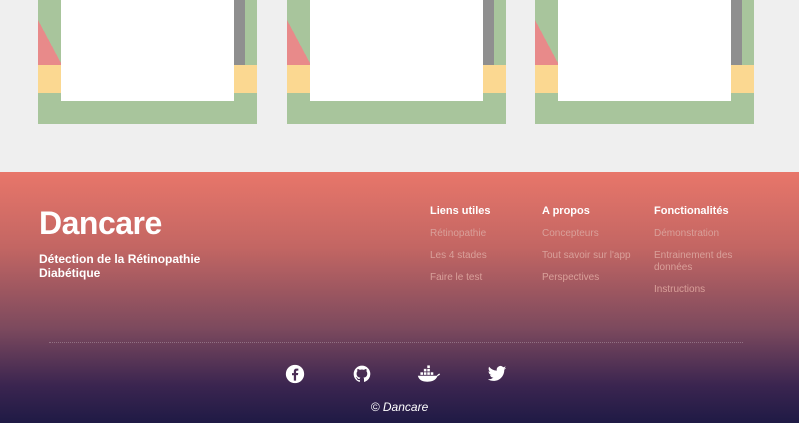 The image size is (799, 423). What do you see at coordinates (399, 407) in the screenshot?
I see `copyright: © Dancare` at bounding box center [399, 407].